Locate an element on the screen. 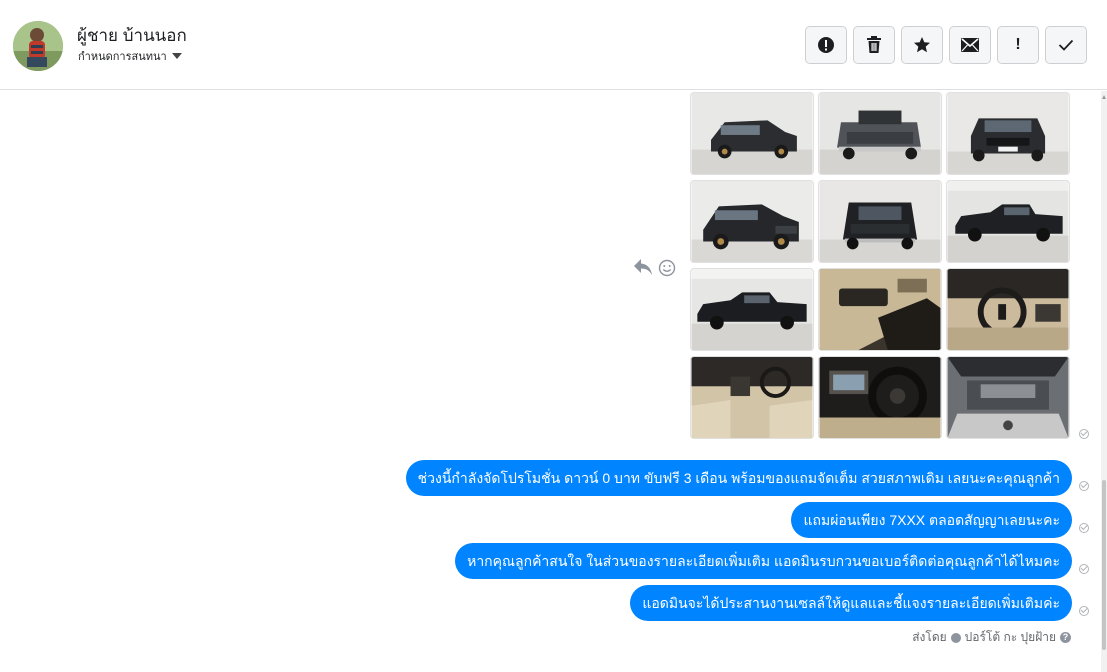  scroll-up-arrow-icon is located at coordinates (1104, 97).